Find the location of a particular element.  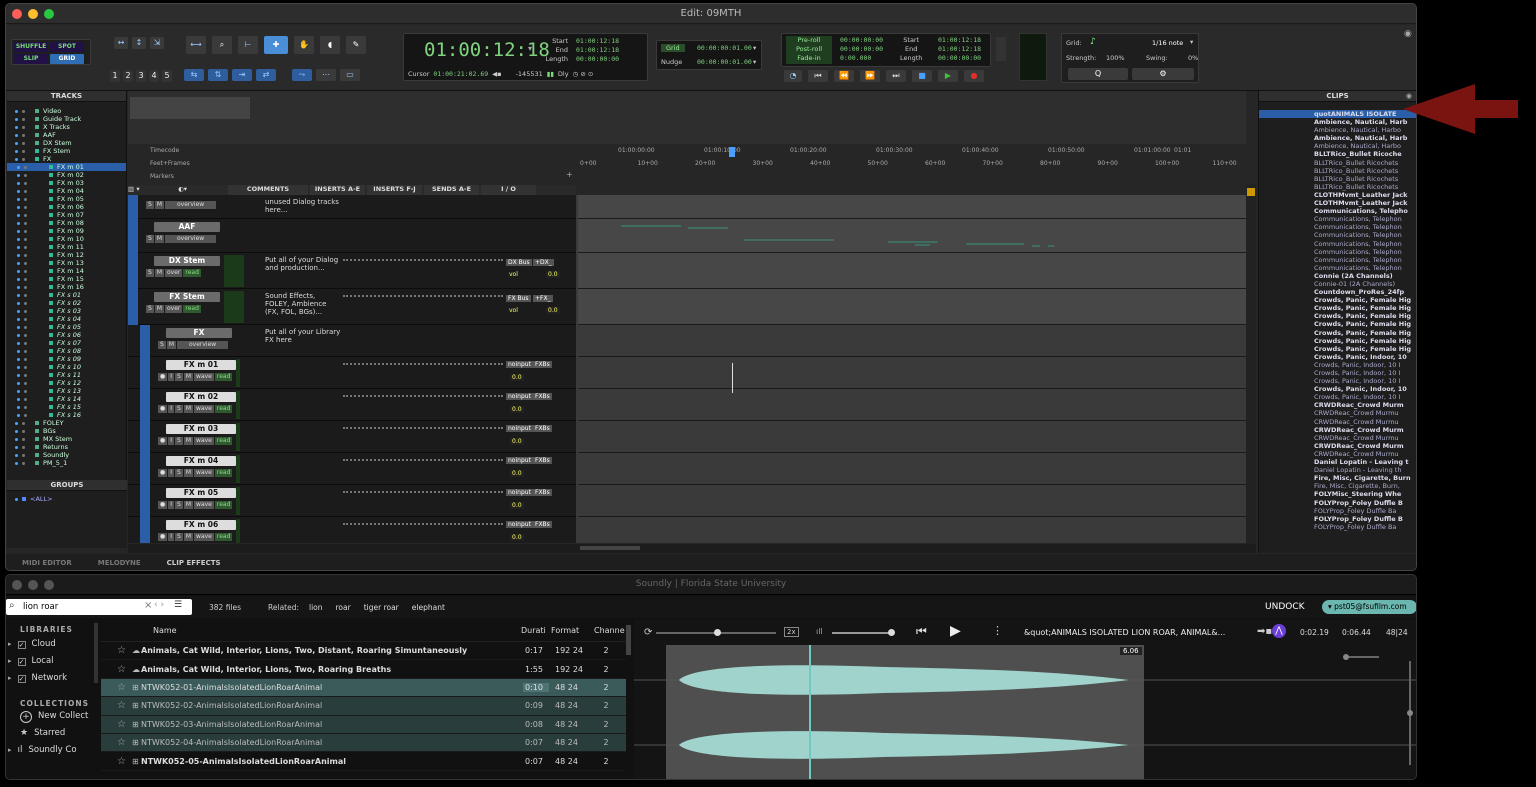

clip-list-item: Crowds, Panic, Indoor, 10 is located at coordinates (1337, 357).